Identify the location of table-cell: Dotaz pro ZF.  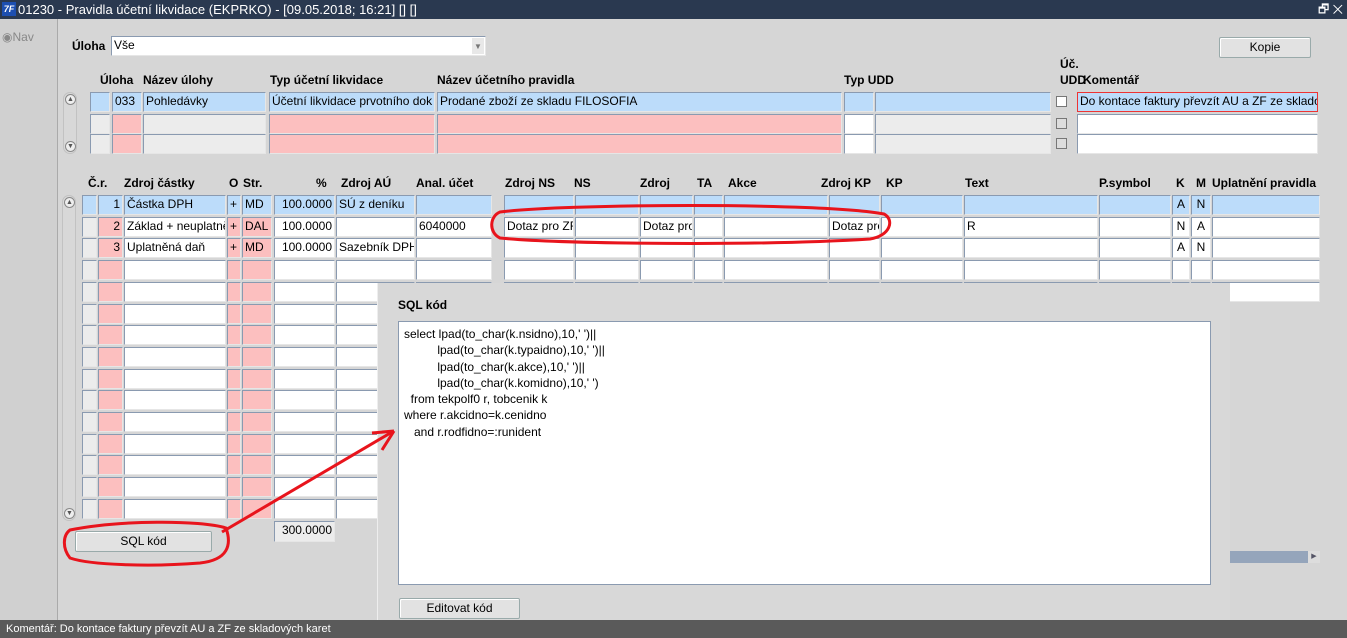
(539, 227).